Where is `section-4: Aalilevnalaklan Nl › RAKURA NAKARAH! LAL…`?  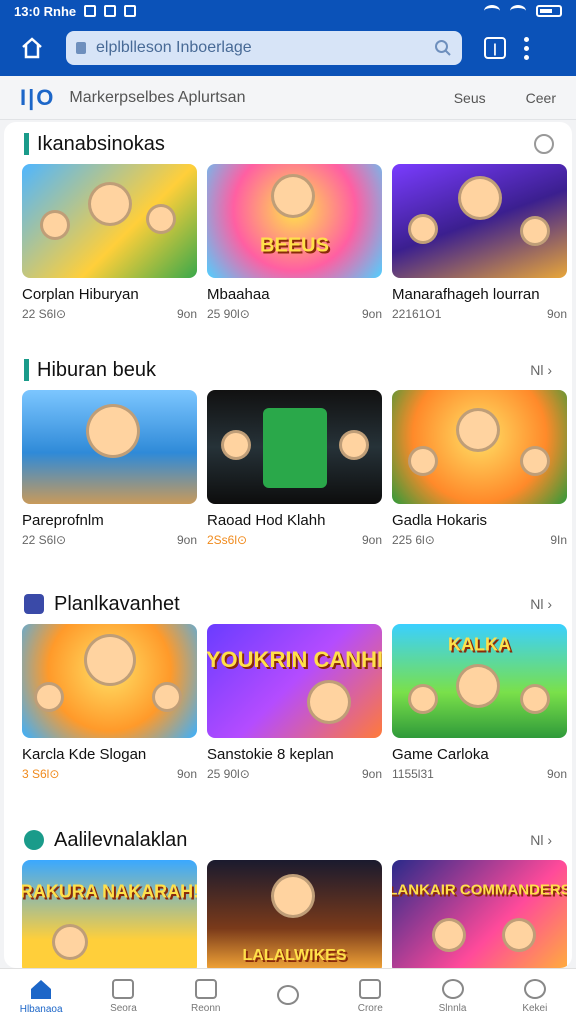
section-4: Aalilevnalaklan Nl › RAKURA NAKARAH! LAL… is located at coordinates (288, 894).